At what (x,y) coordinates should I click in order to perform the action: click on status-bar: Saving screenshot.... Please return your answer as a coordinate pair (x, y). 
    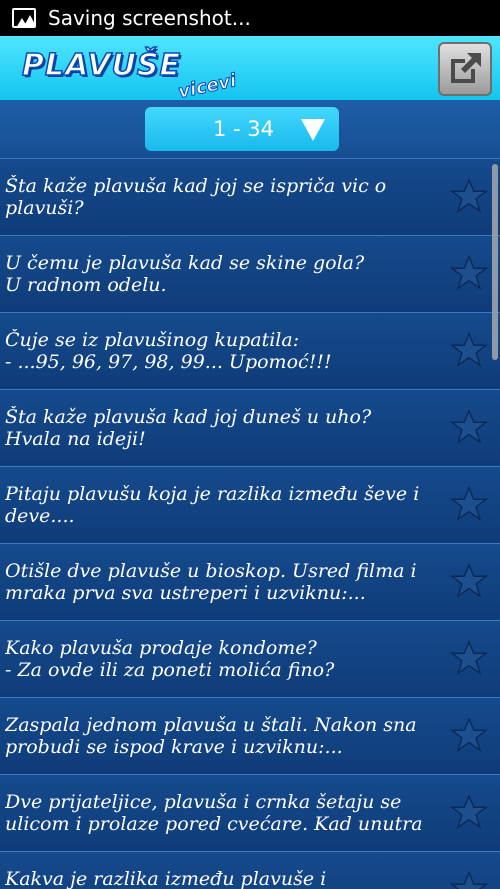
    Looking at the image, I should click on (250, 18).